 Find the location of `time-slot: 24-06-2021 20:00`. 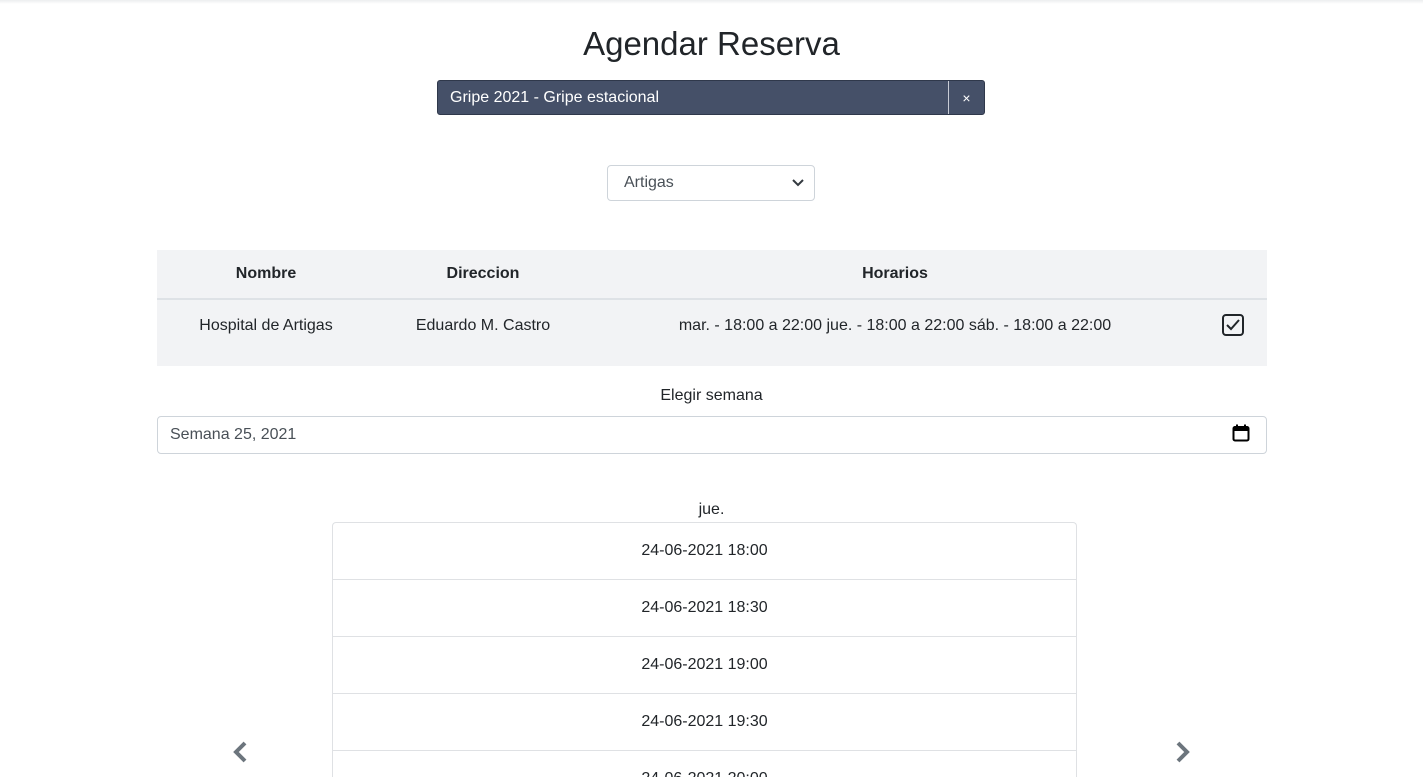

time-slot: 24-06-2021 20:00 is located at coordinates (704, 764).